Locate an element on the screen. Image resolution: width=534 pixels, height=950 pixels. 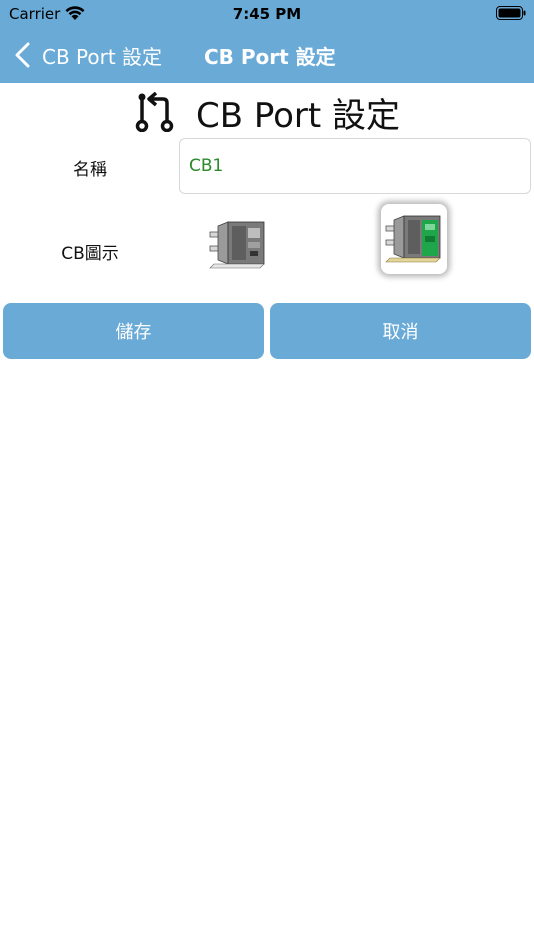
back-button: CB Port 設定 is located at coordinates (88, 55).